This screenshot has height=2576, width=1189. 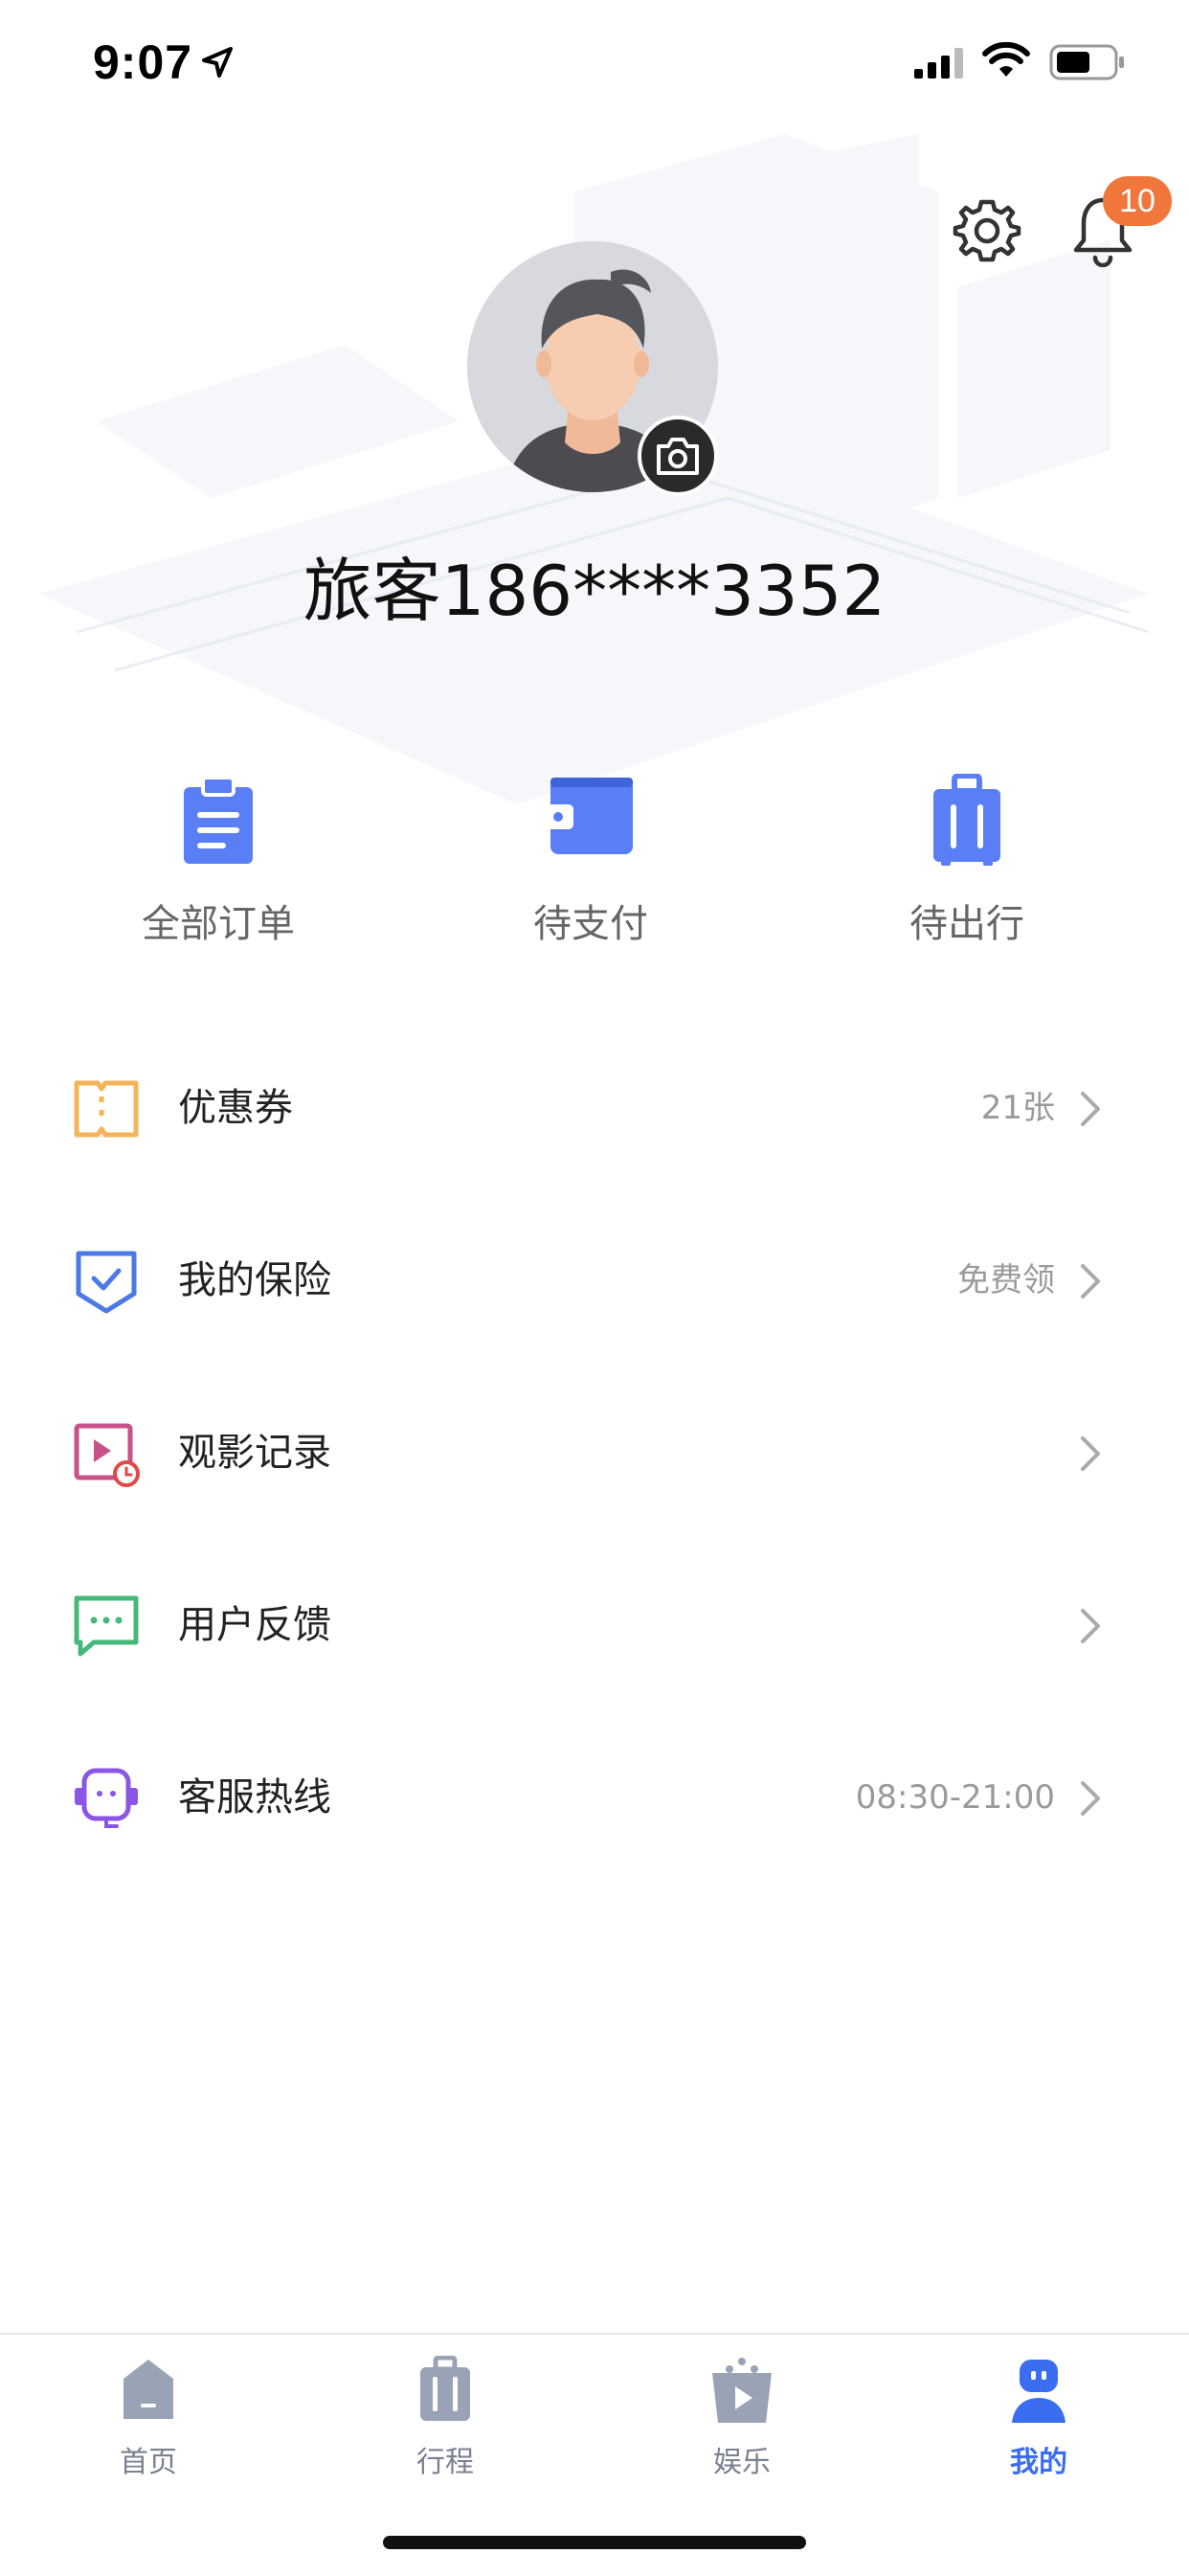 I want to click on battery-icon, so click(x=1086, y=62).